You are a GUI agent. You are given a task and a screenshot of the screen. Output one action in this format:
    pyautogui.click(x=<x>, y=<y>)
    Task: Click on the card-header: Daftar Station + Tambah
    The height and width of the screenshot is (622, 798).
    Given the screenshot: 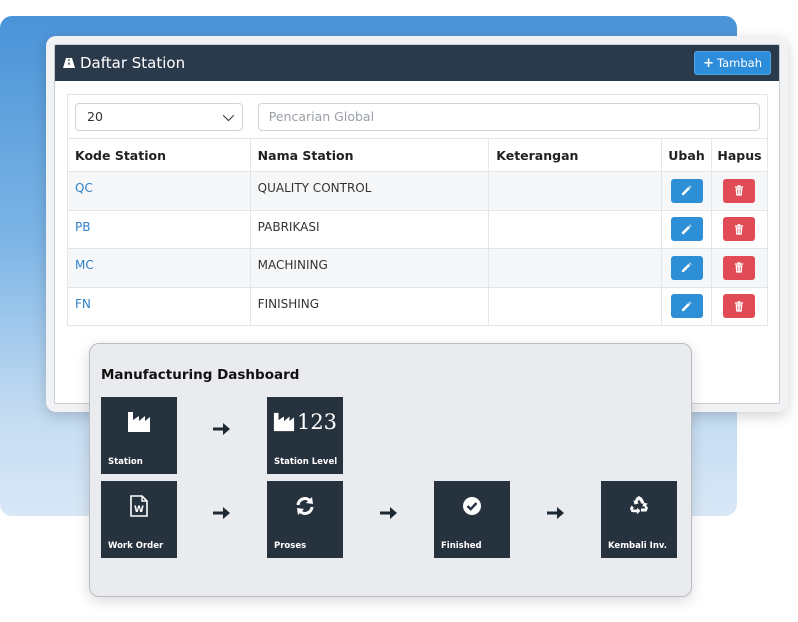 What is the action you would take?
    pyautogui.click(x=417, y=63)
    